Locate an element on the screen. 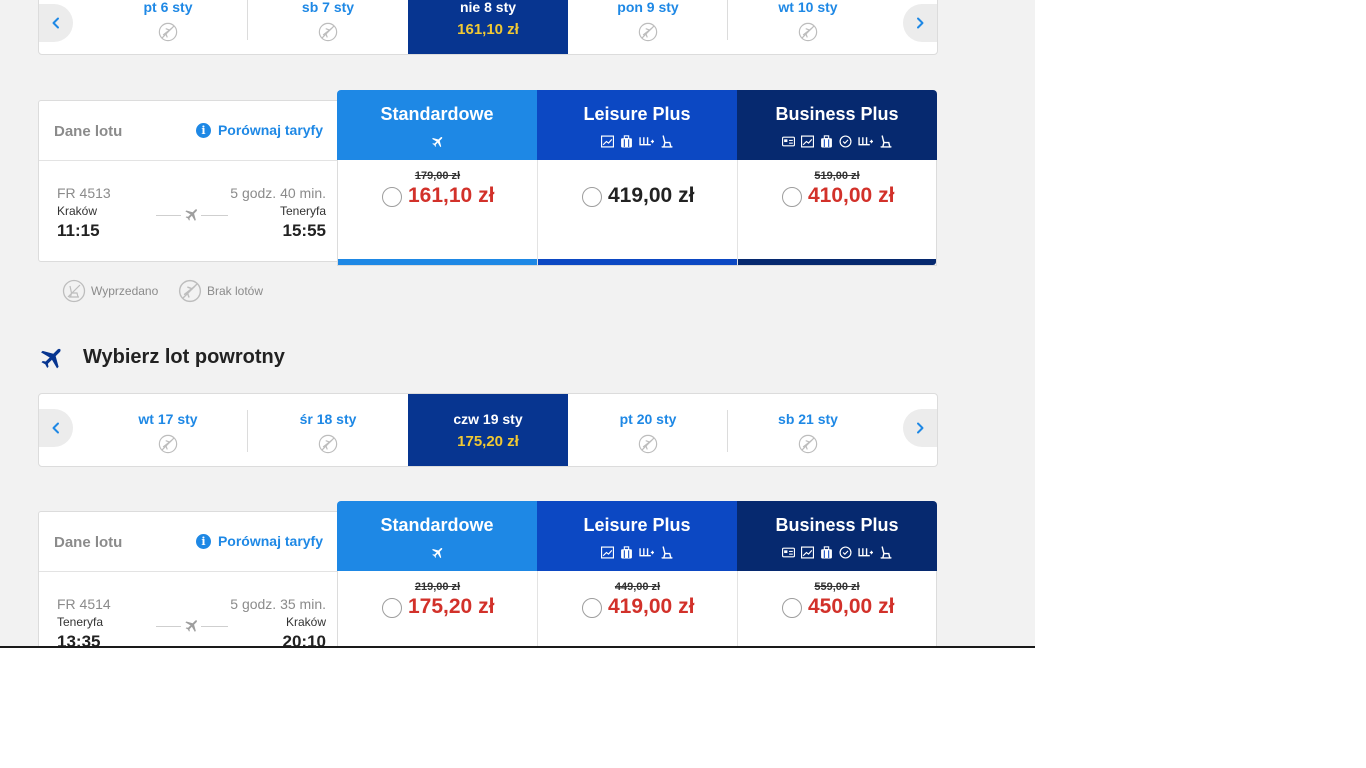 This screenshot has width=1366, height=768. fare-option-business-plus: 519,00 zł 410,00 zł is located at coordinates (837, 213).